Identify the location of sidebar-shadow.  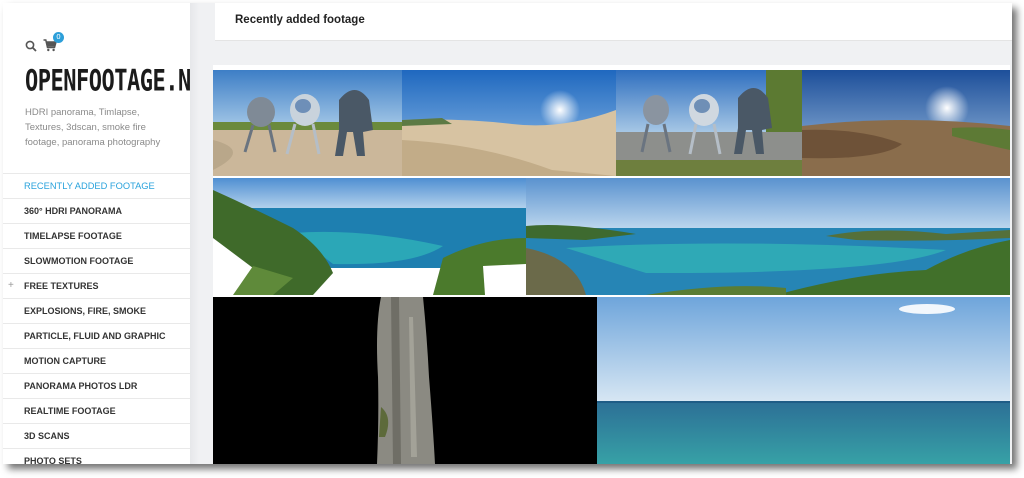
(194, 233).